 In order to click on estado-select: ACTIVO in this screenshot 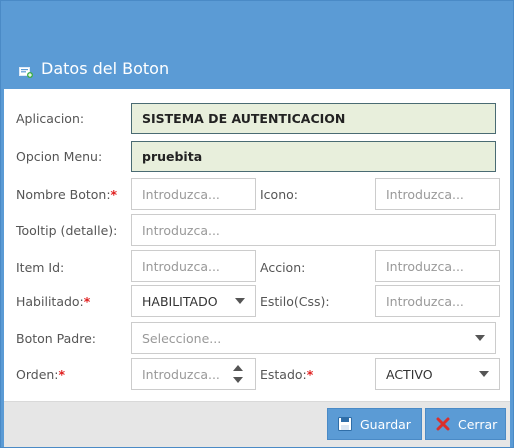, I will do `click(437, 374)`.